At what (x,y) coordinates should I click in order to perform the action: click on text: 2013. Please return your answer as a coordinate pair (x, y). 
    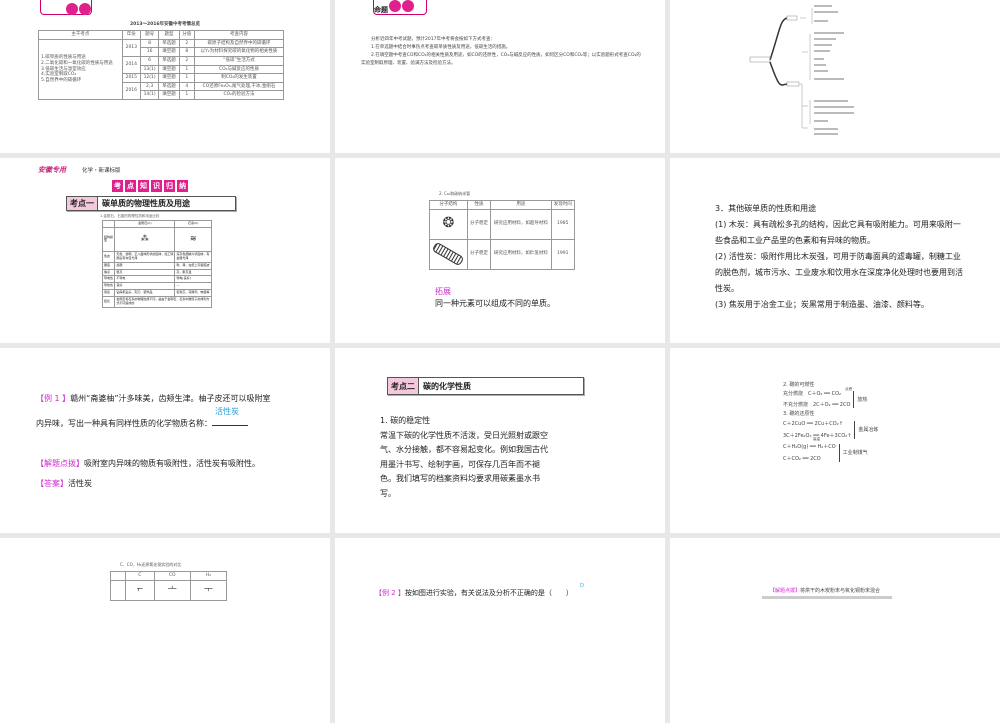
    Looking at the image, I should click on (131, 47).